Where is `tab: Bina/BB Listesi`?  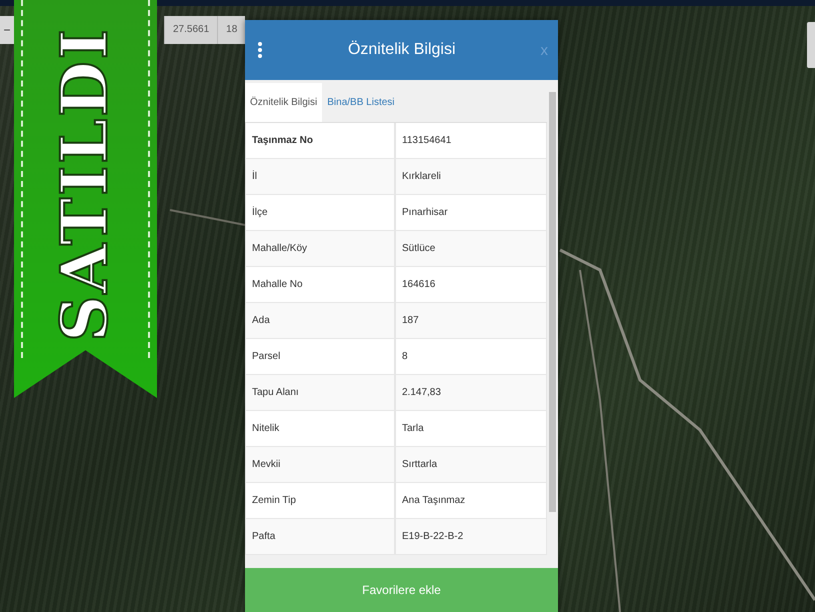 tab: Bina/BB Listesi is located at coordinates (361, 102).